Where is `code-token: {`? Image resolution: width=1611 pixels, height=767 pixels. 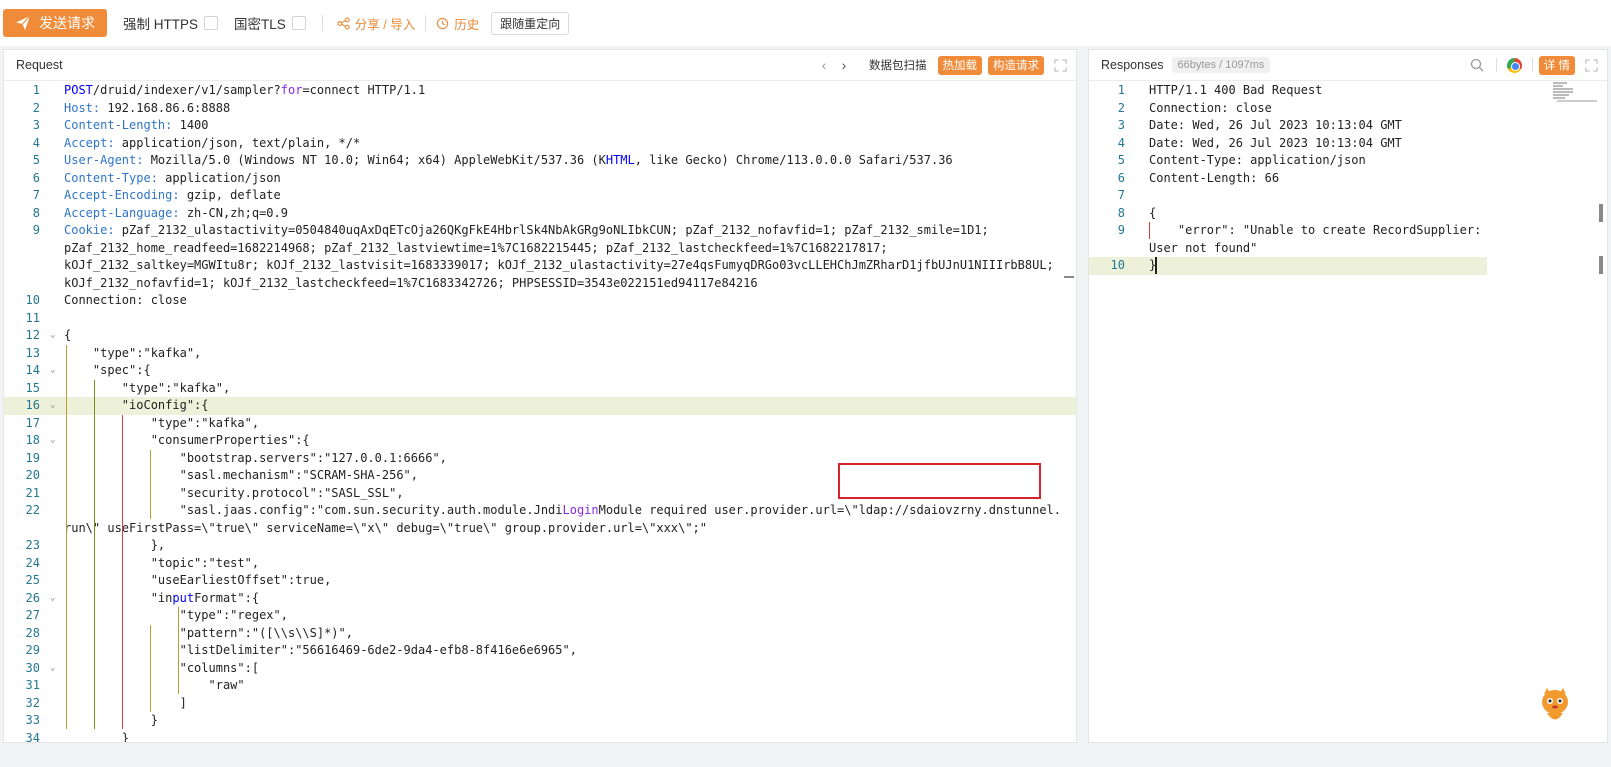
code-token: { is located at coordinates (1153, 212).